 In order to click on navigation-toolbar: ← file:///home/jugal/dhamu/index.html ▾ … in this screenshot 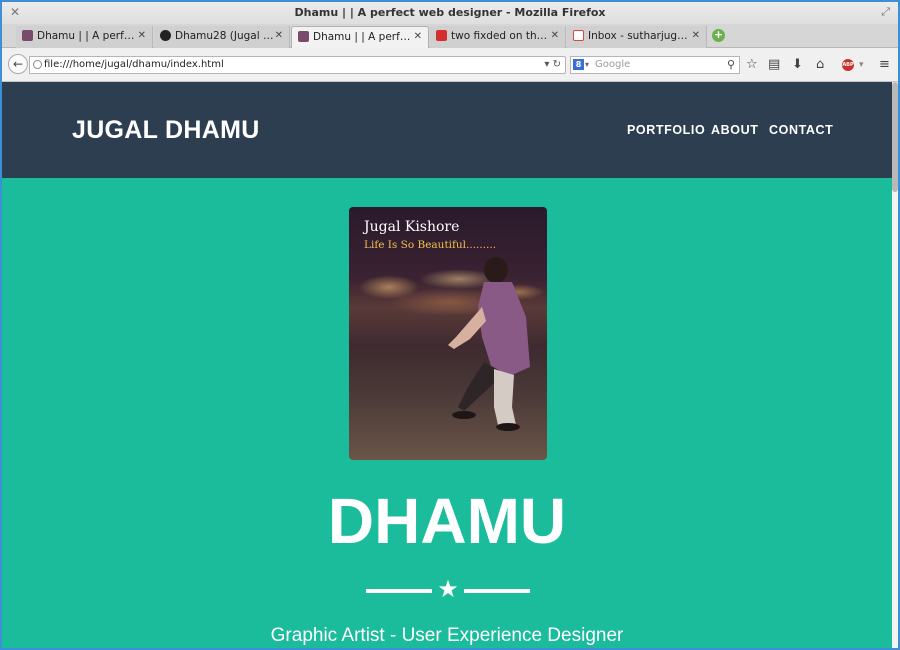, I will do `click(450, 65)`.